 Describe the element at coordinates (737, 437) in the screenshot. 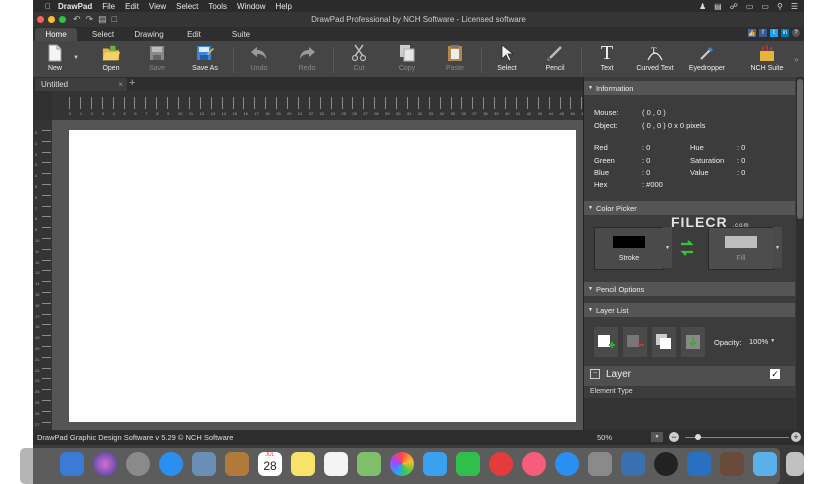

I see `zoom-slider` at that location.